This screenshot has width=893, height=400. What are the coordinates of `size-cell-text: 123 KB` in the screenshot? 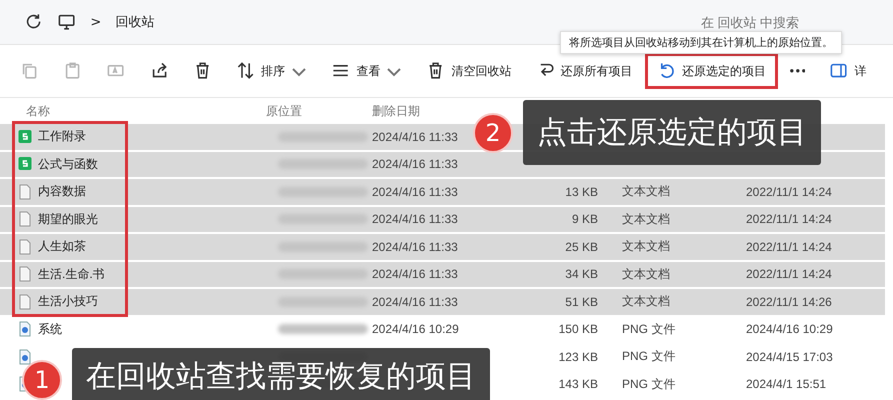 It's located at (578, 357).